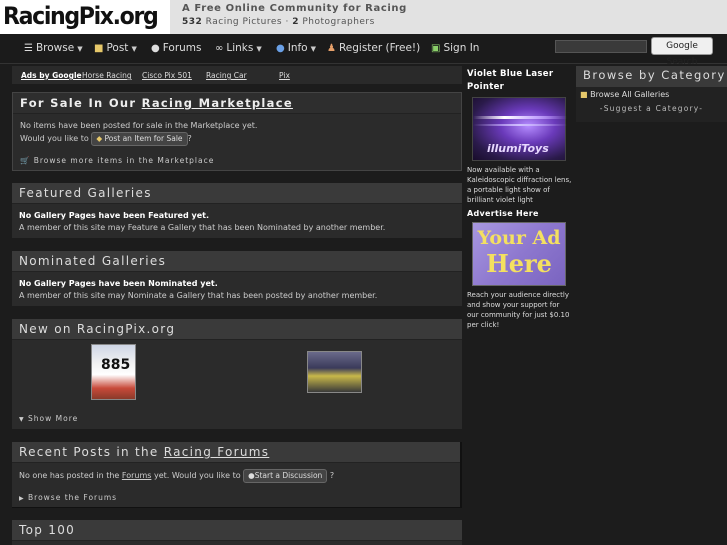 This screenshot has width=727, height=545. What do you see at coordinates (73, 497) in the screenshot?
I see `browse-forums-label: Browse the Forums` at bounding box center [73, 497].